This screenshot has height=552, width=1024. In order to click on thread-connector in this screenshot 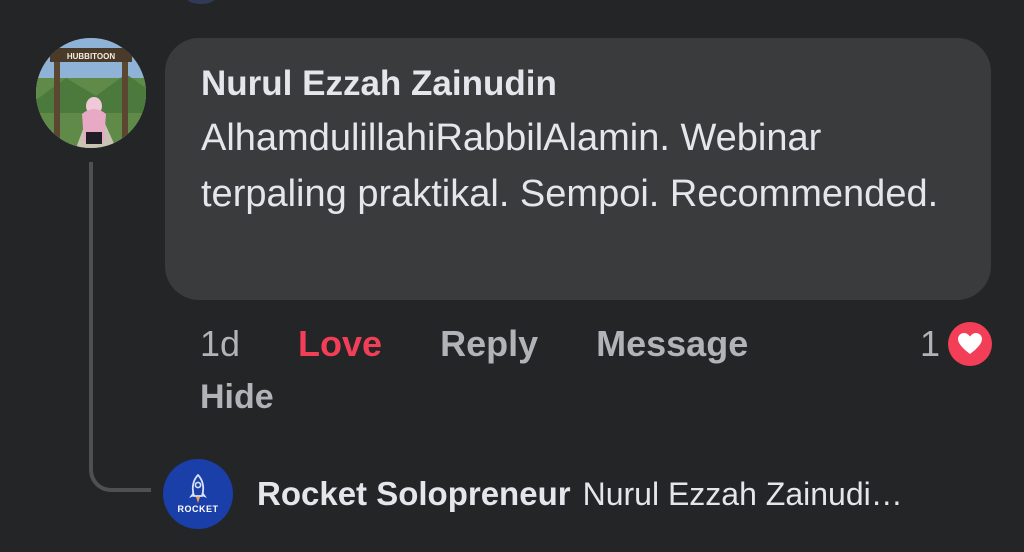, I will do `click(120, 327)`.